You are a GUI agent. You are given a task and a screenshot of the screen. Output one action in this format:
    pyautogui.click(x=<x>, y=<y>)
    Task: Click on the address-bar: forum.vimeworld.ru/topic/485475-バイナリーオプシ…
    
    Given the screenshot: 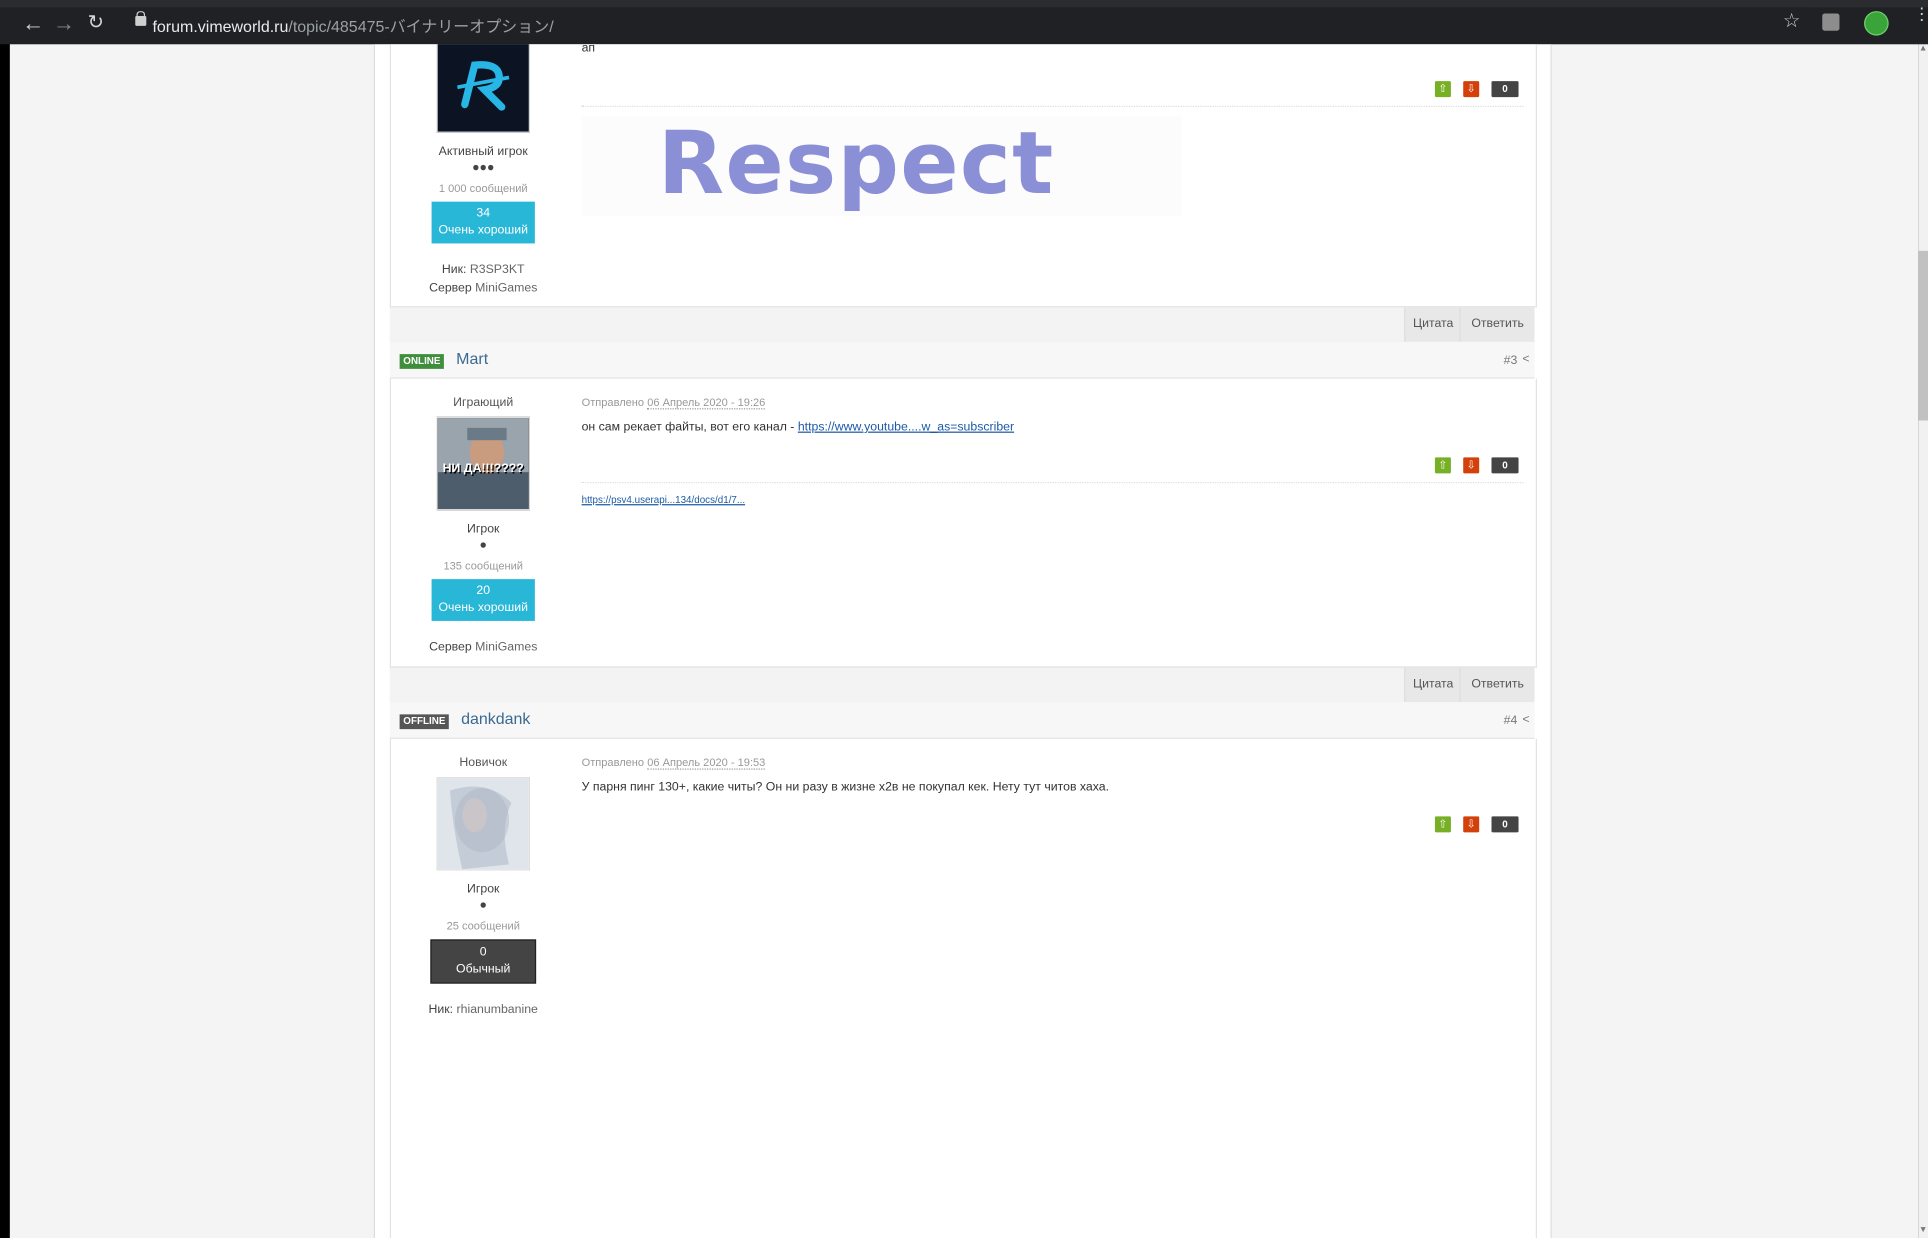 What is the action you would take?
    pyautogui.click(x=966, y=23)
    